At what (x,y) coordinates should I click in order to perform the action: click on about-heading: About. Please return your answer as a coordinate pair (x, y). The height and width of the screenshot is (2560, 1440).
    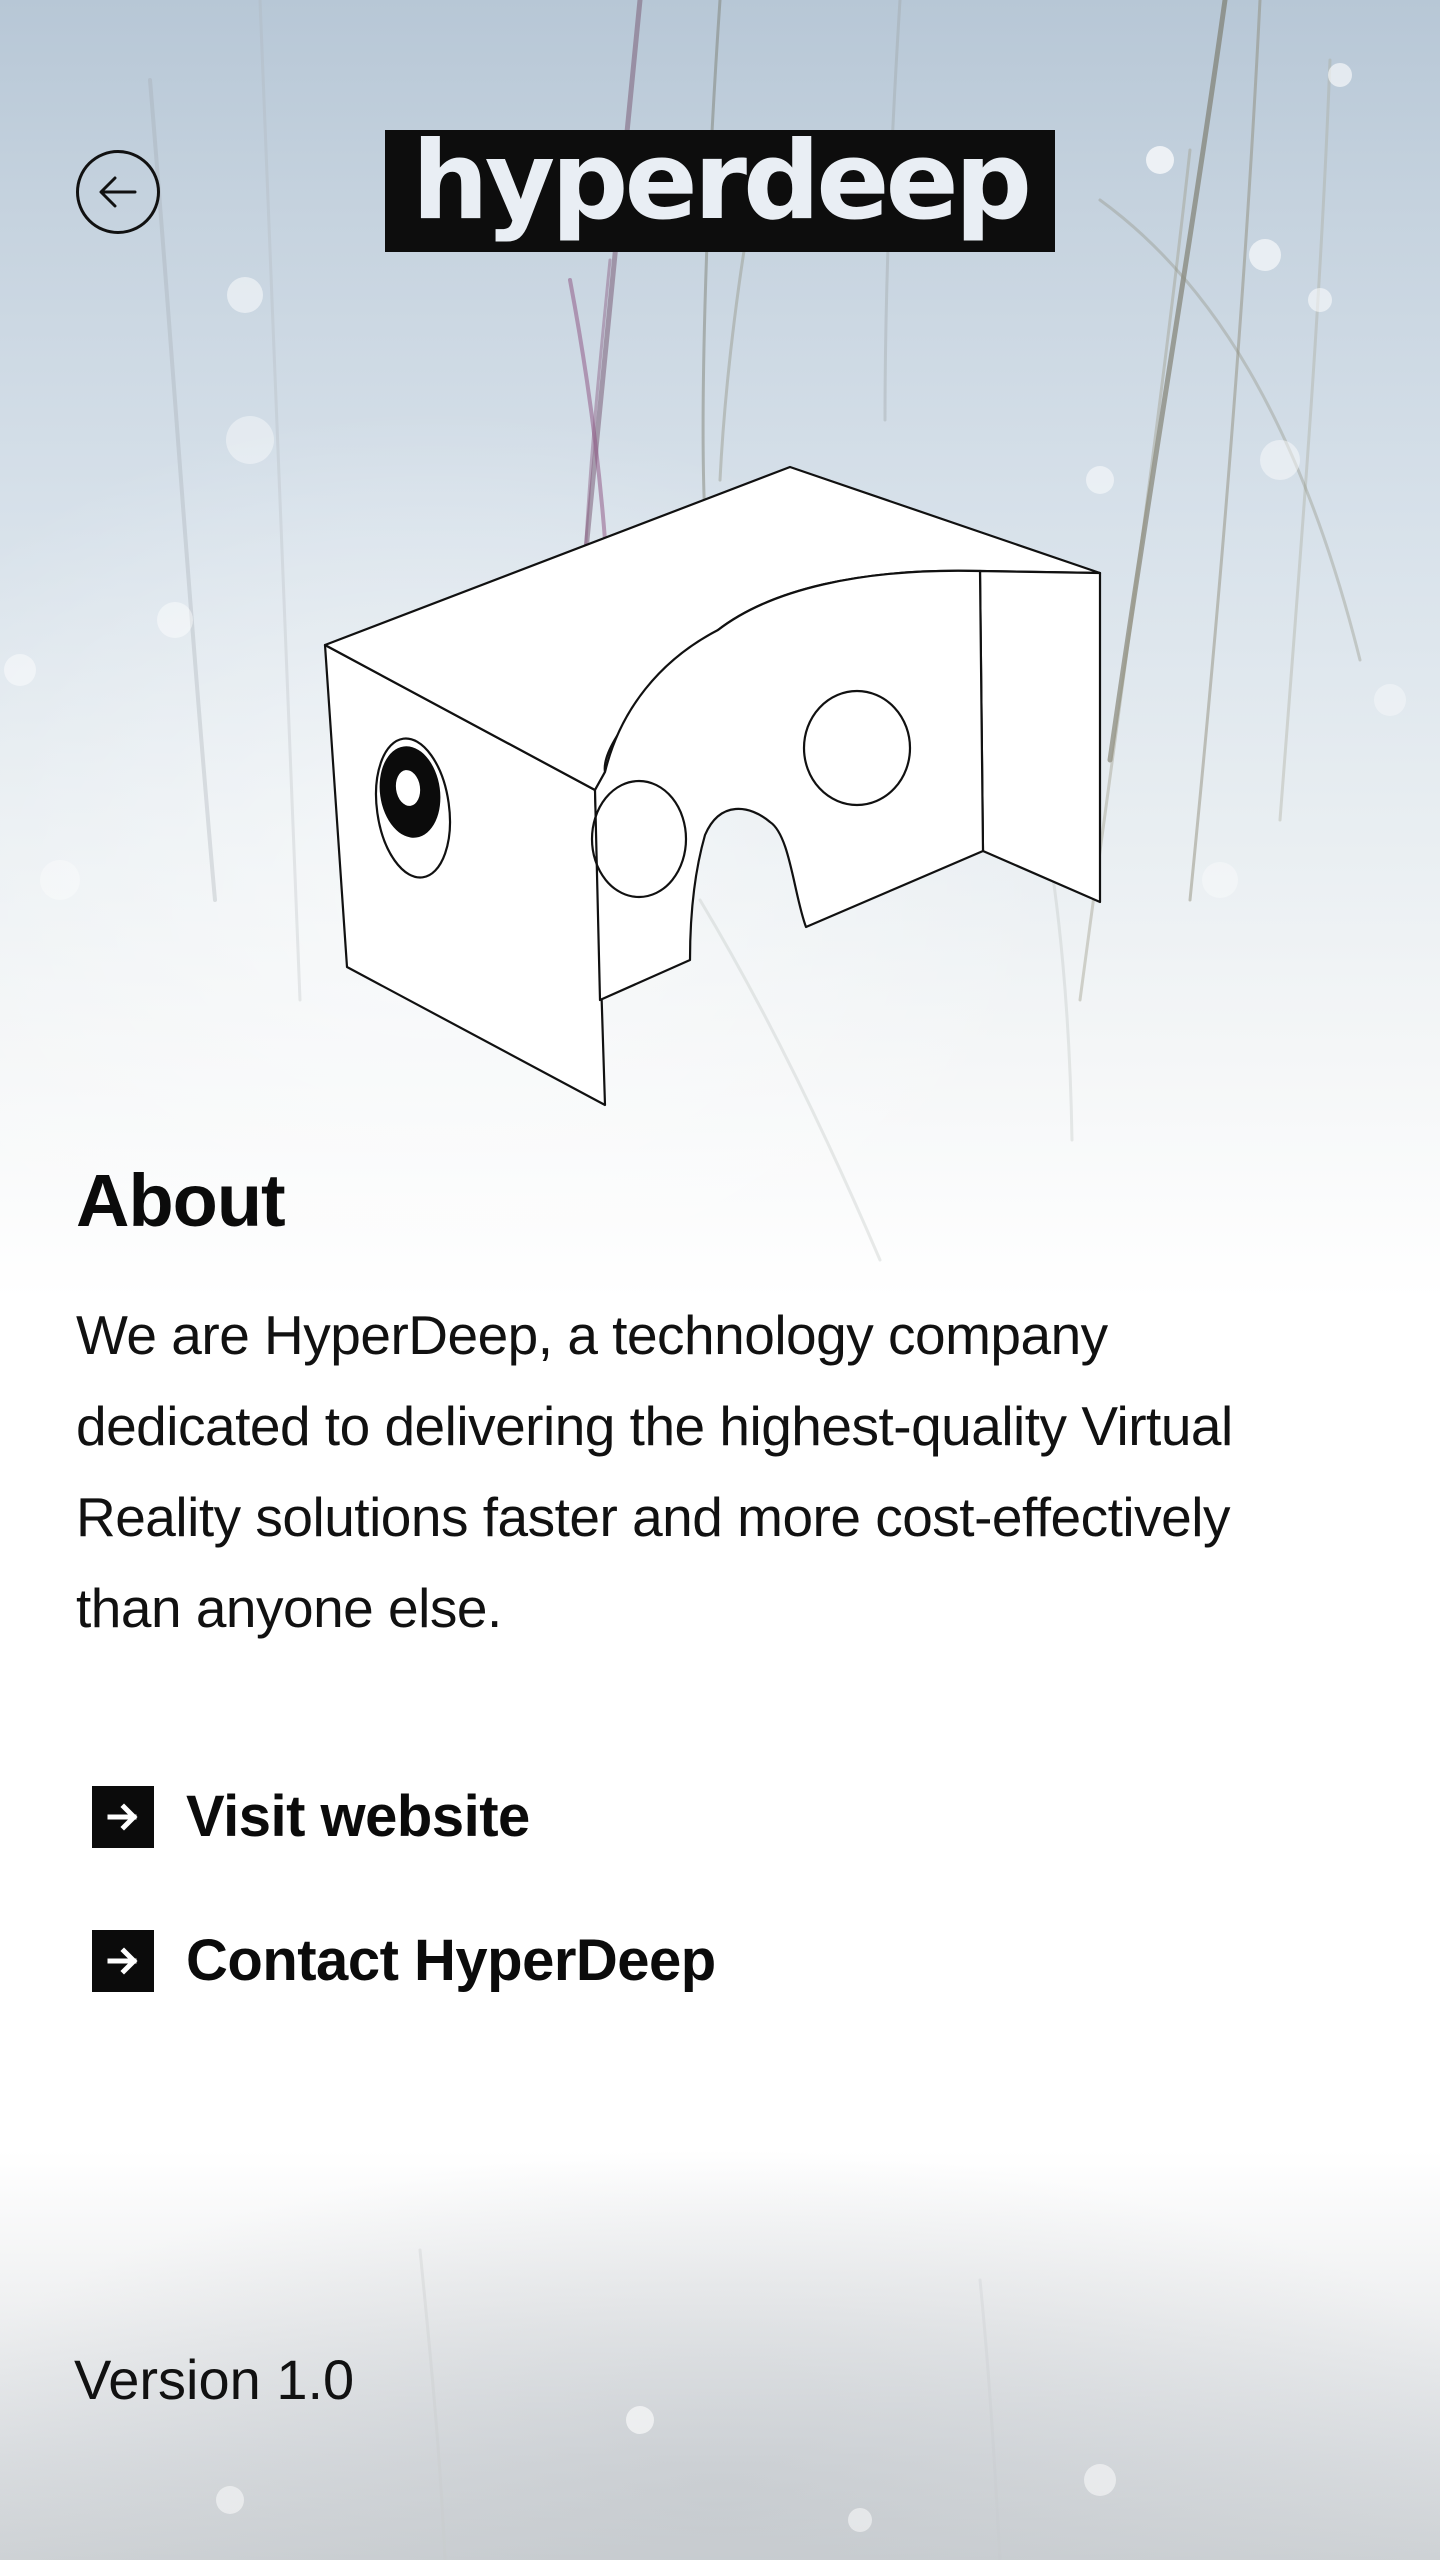
    Looking at the image, I should click on (181, 1200).